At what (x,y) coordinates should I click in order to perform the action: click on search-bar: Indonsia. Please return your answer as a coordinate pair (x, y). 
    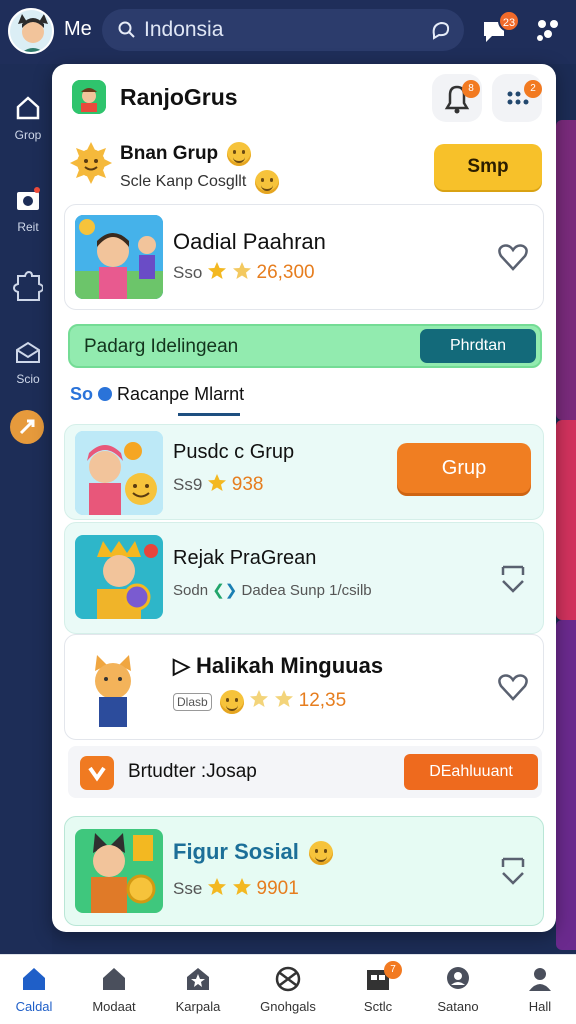
    Looking at the image, I should click on (283, 30).